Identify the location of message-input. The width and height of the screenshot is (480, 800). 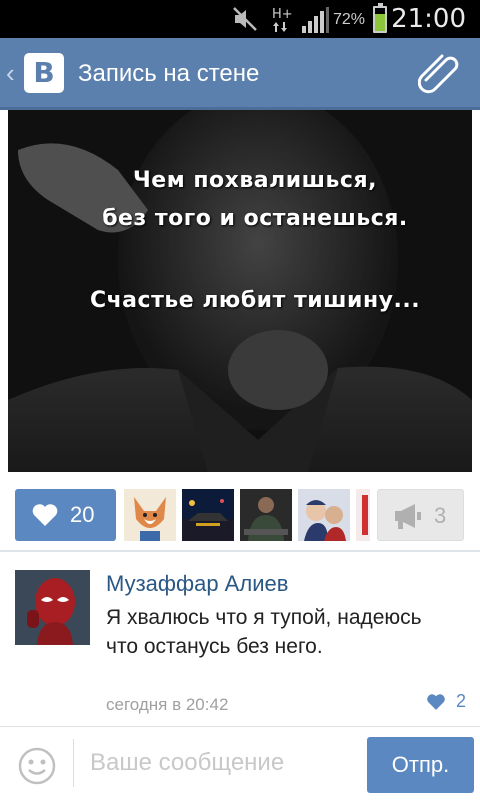
(220, 763).